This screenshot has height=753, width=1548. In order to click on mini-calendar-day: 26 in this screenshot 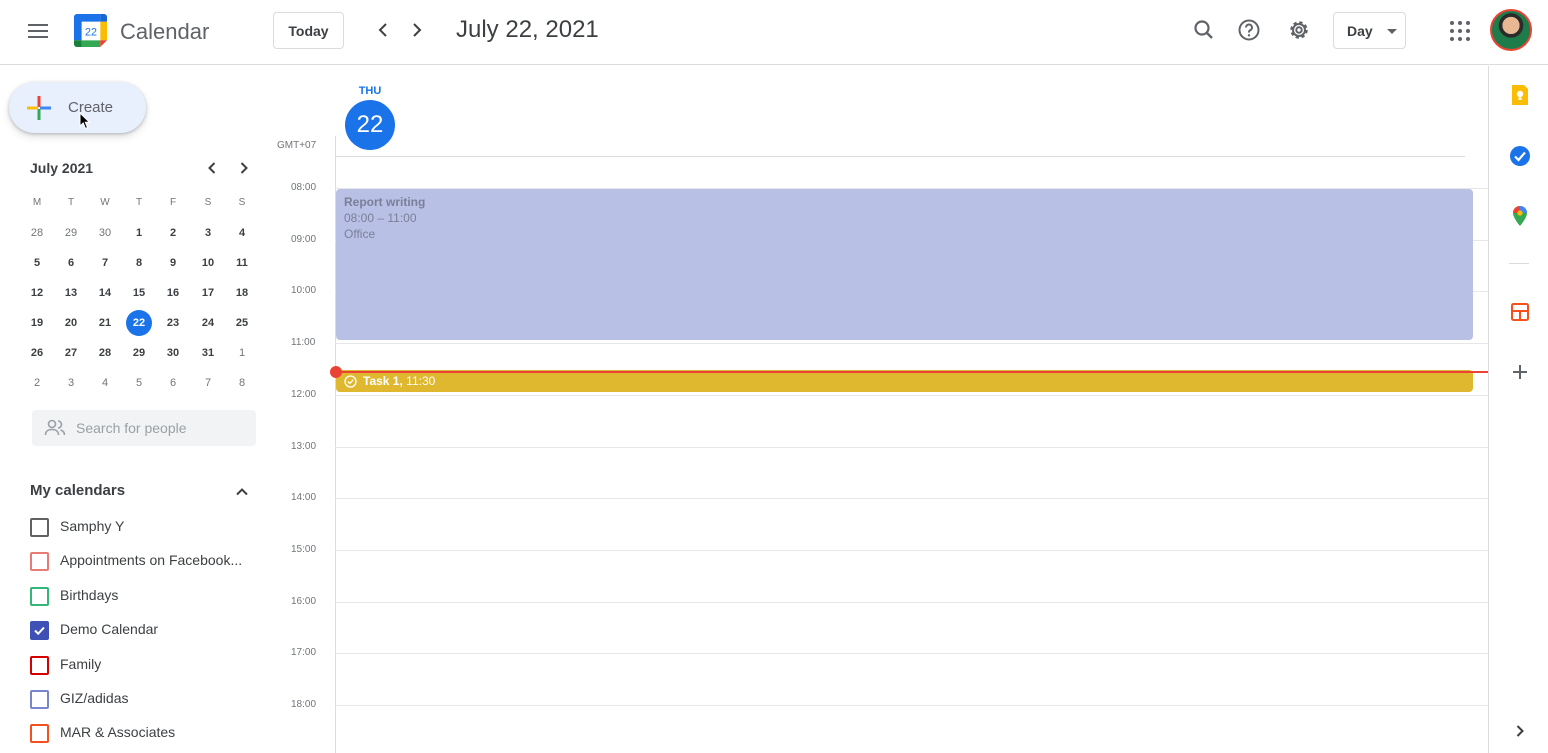, I will do `click(37, 353)`.